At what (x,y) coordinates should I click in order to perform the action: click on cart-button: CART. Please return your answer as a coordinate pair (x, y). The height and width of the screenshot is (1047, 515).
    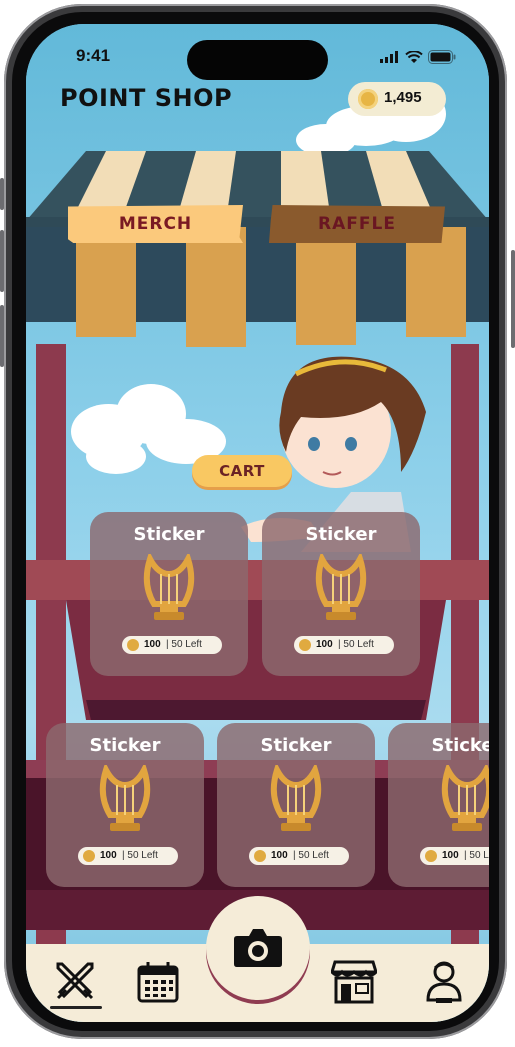
    Looking at the image, I should click on (242, 471).